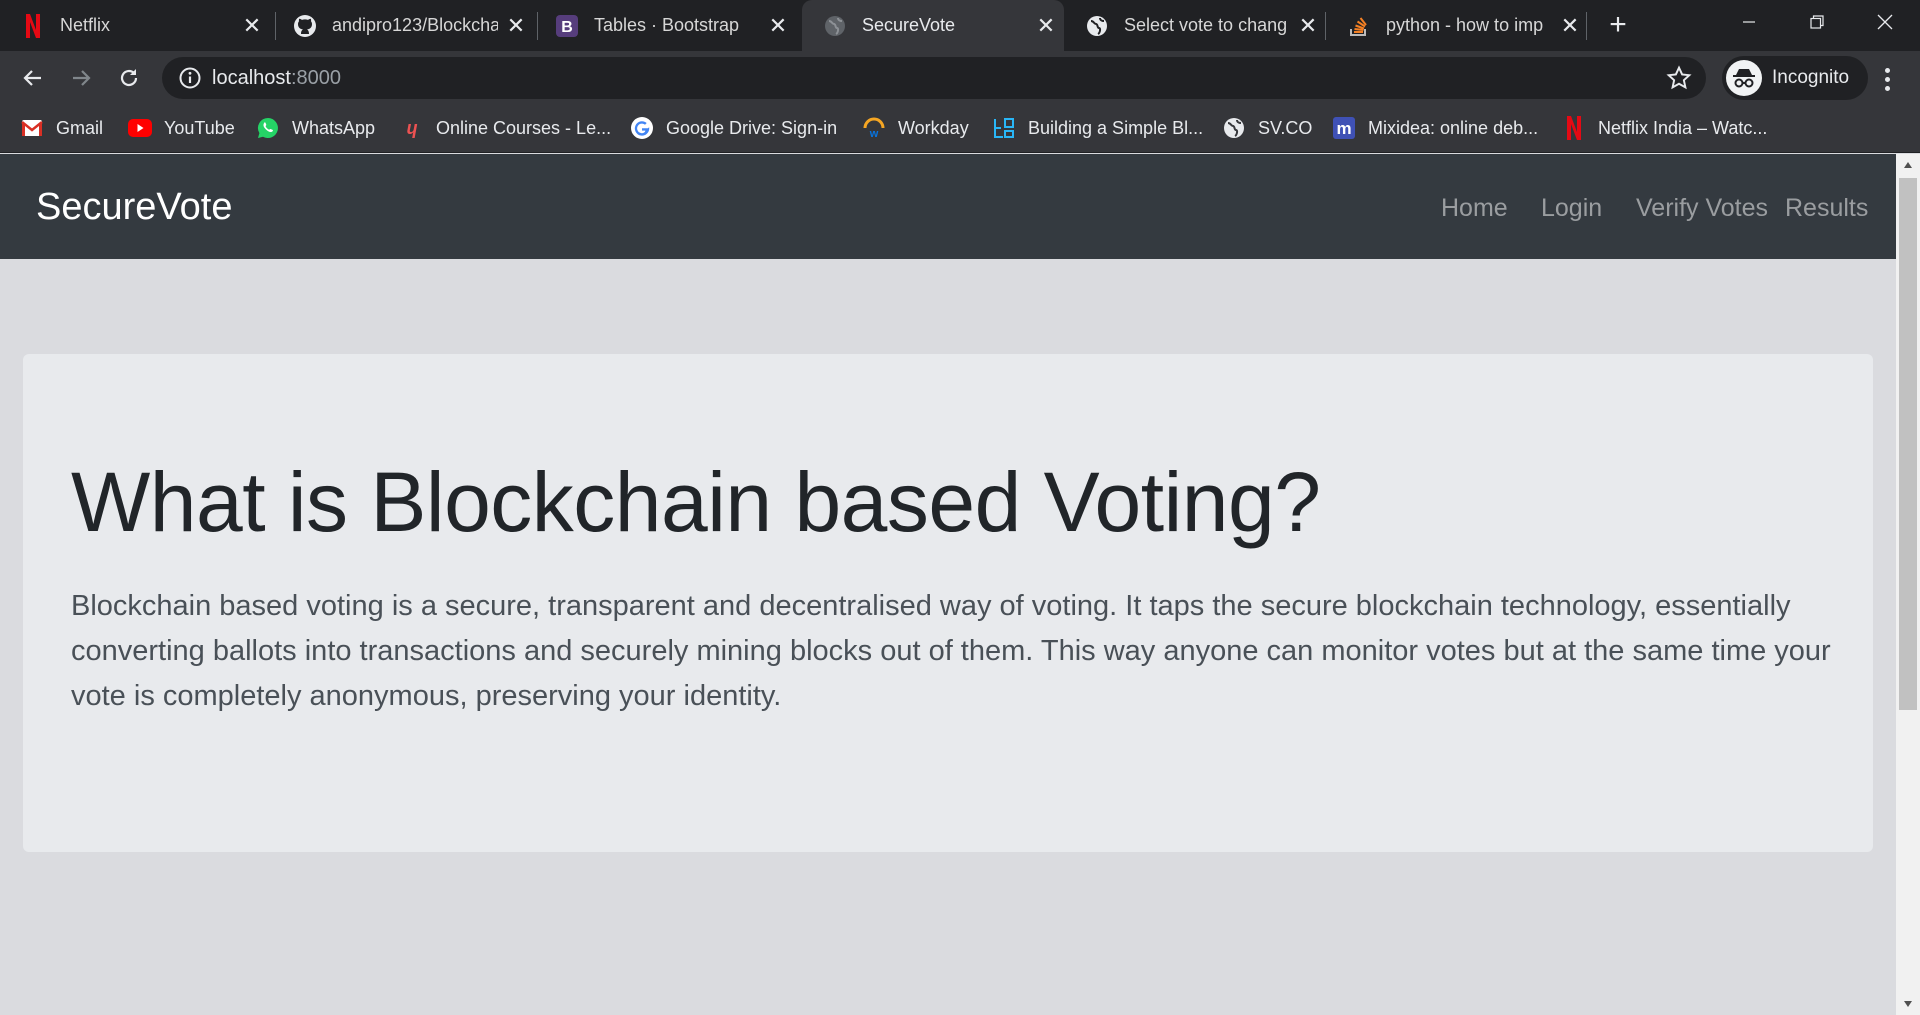  What do you see at coordinates (874, 134) in the screenshot?
I see `svg-text: w` at bounding box center [874, 134].